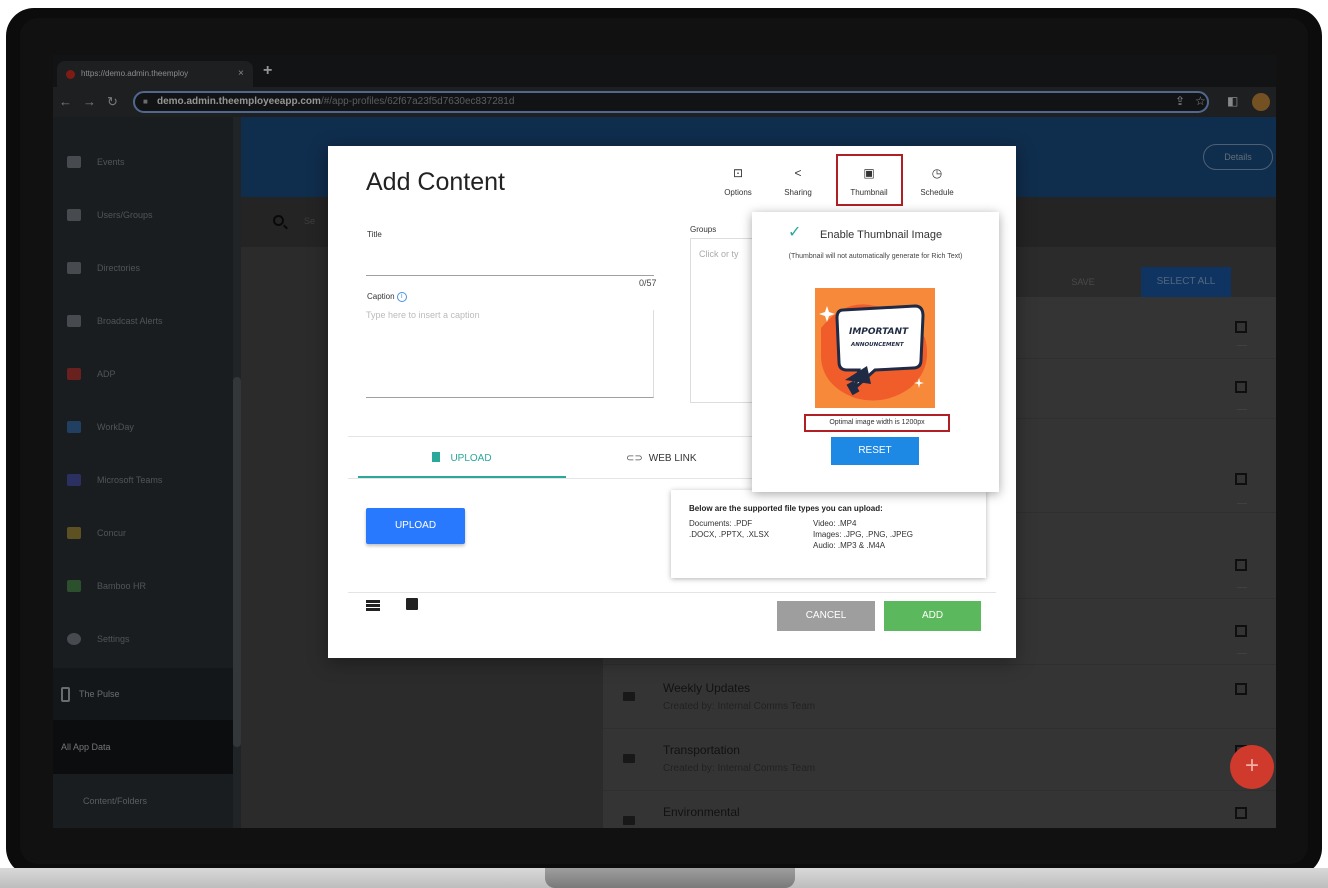  Describe the element at coordinates (510, 354) in the screenshot. I see `caption-input` at that location.